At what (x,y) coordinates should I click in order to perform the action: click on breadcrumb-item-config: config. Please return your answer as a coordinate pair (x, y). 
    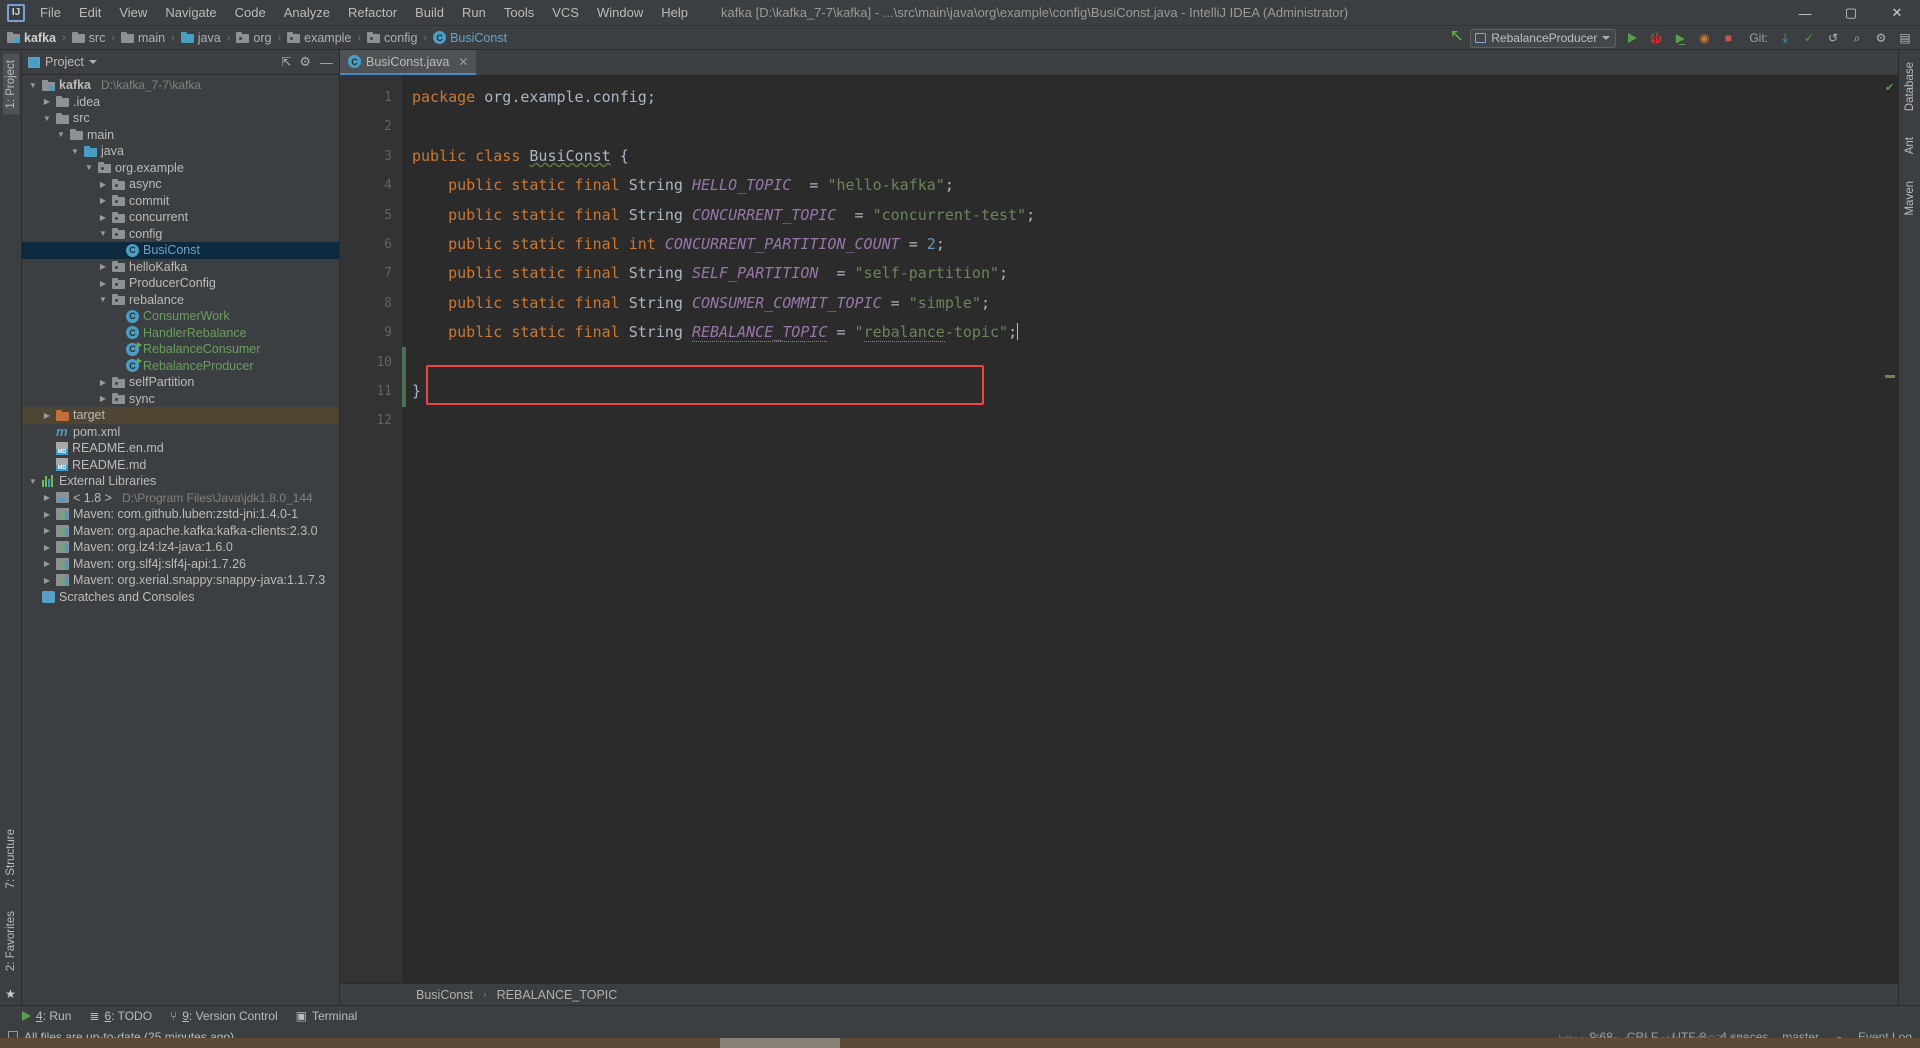
    Looking at the image, I should click on (392, 38).